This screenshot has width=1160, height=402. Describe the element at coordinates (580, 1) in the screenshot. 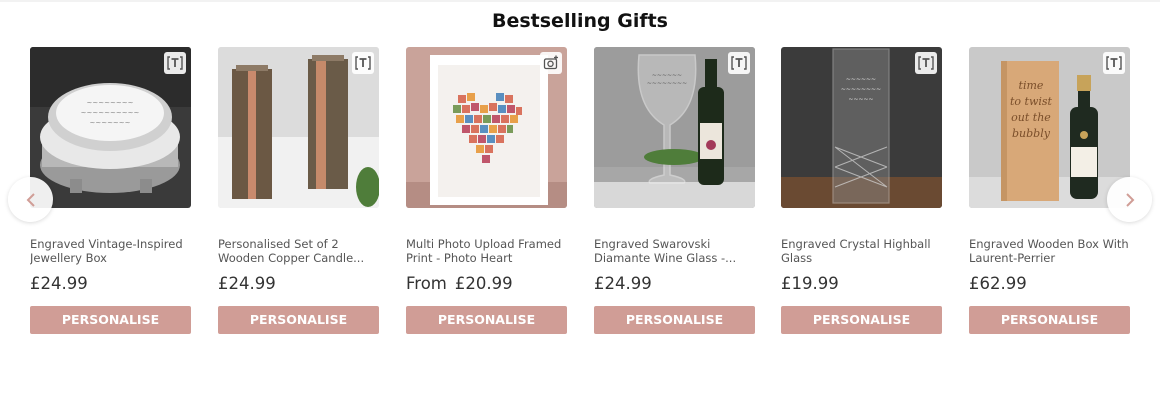

I see `top-divider` at that location.